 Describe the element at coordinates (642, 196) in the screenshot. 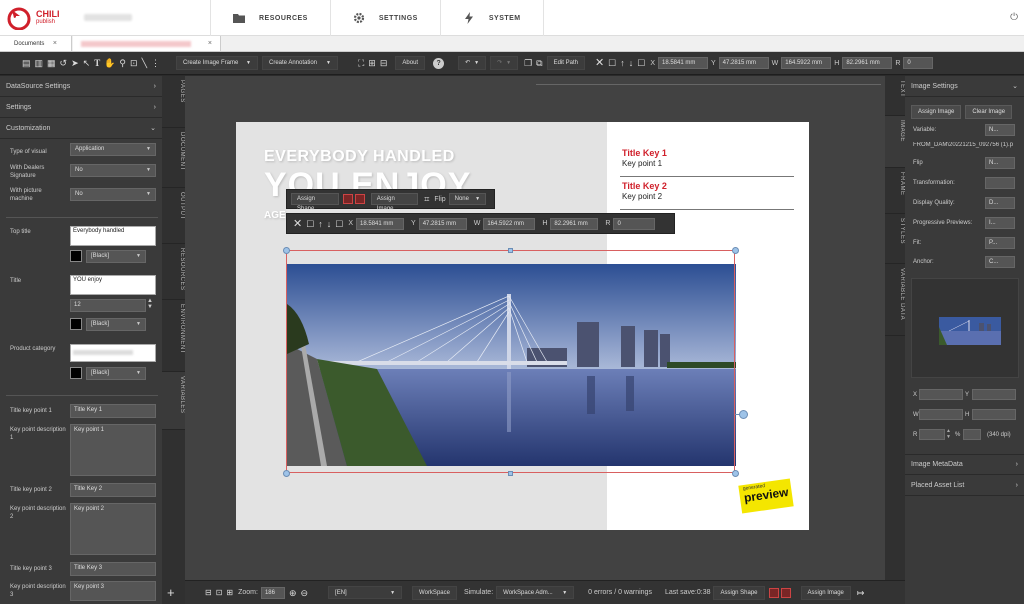

I see `key-point-2-text: Key point 2` at that location.